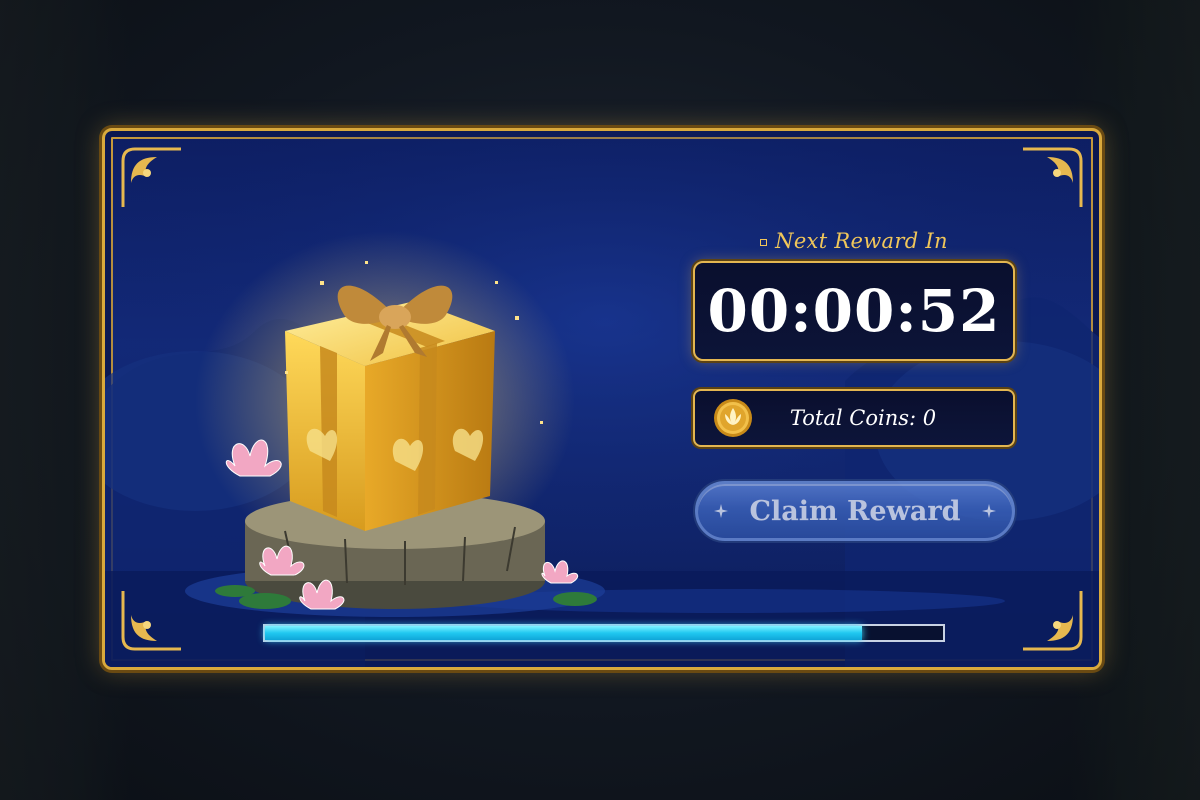 This screenshot has width=1200, height=800. What do you see at coordinates (733, 418) in the screenshot?
I see `lotus-coin-icon` at bounding box center [733, 418].